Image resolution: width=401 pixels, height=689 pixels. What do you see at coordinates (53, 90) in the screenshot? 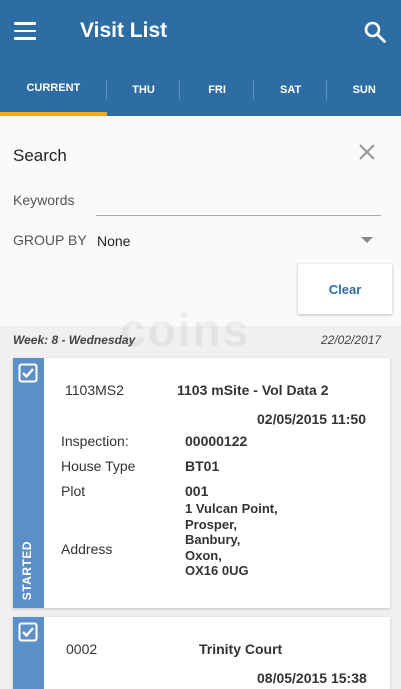
I see `tab-current: CURRENT` at bounding box center [53, 90].